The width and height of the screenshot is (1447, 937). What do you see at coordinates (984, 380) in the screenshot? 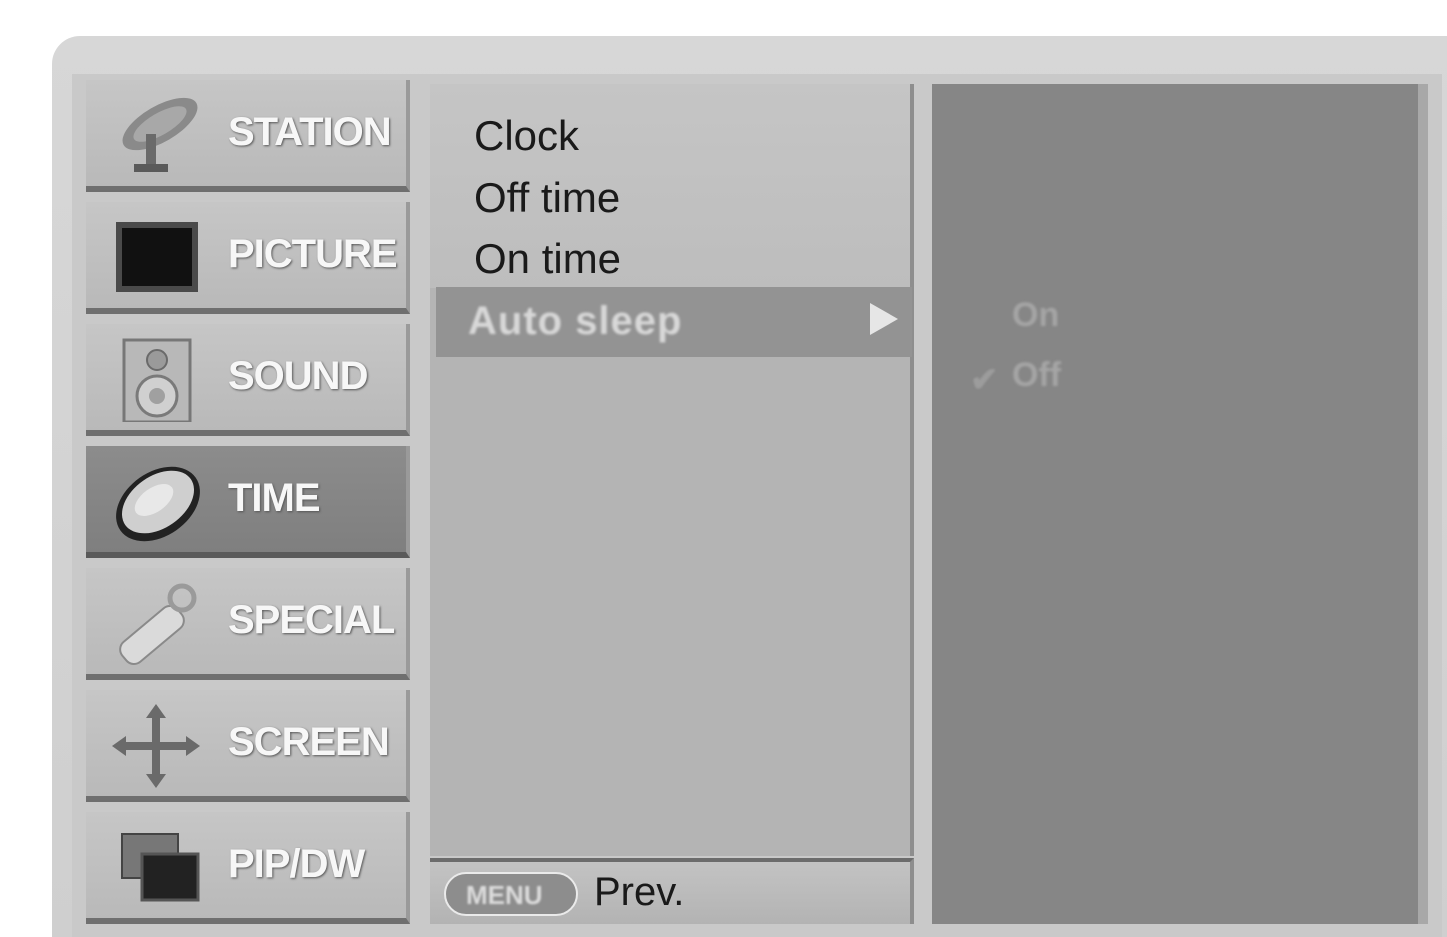
I see `checkmark-icon: ✔` at bounding box center [984, 380].